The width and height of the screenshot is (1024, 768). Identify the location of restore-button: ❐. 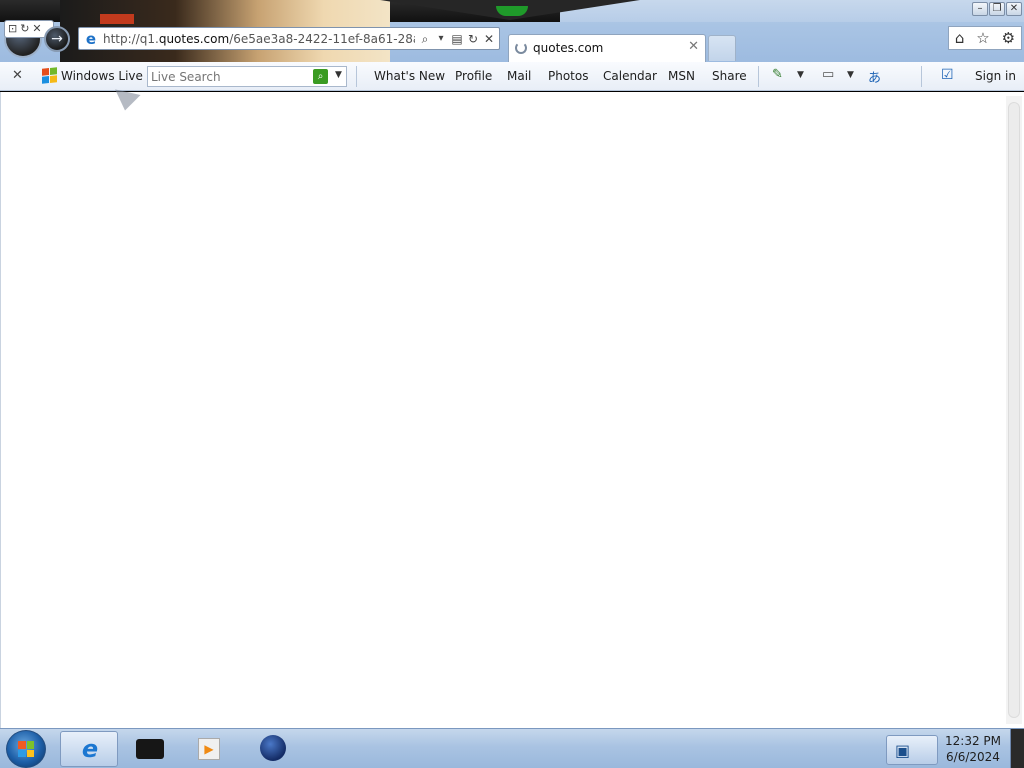
(997, 9).